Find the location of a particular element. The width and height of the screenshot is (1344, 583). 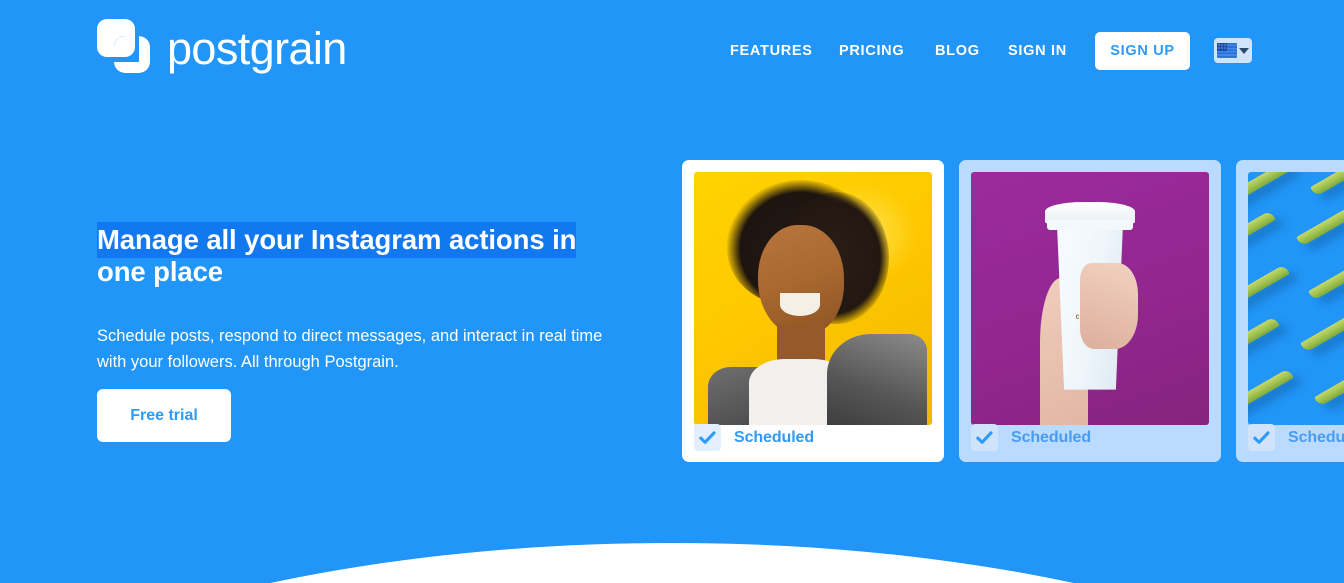

card-footer: Schedu is located at coordinates (1296, 437).